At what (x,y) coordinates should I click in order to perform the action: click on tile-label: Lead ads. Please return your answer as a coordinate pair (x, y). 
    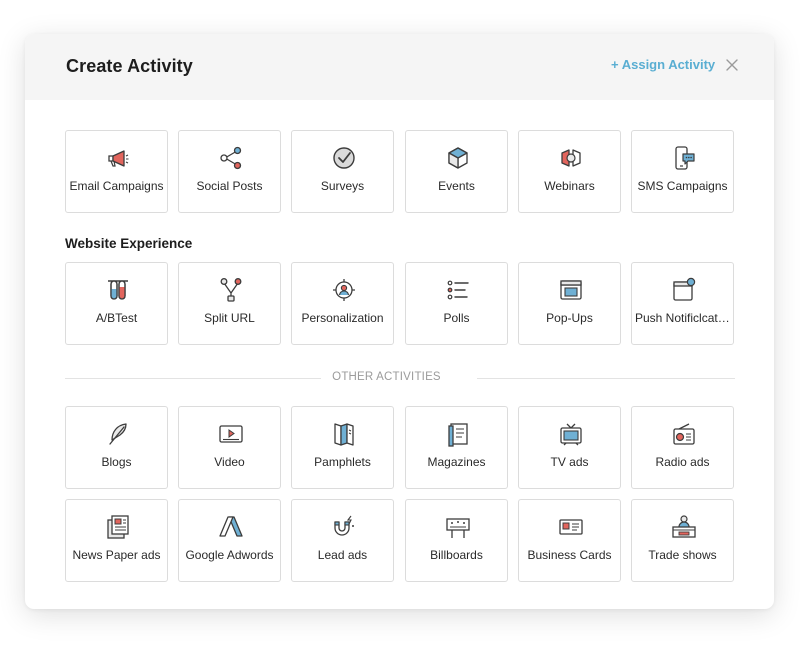
    Looking at the image, I should click on (342, 555).